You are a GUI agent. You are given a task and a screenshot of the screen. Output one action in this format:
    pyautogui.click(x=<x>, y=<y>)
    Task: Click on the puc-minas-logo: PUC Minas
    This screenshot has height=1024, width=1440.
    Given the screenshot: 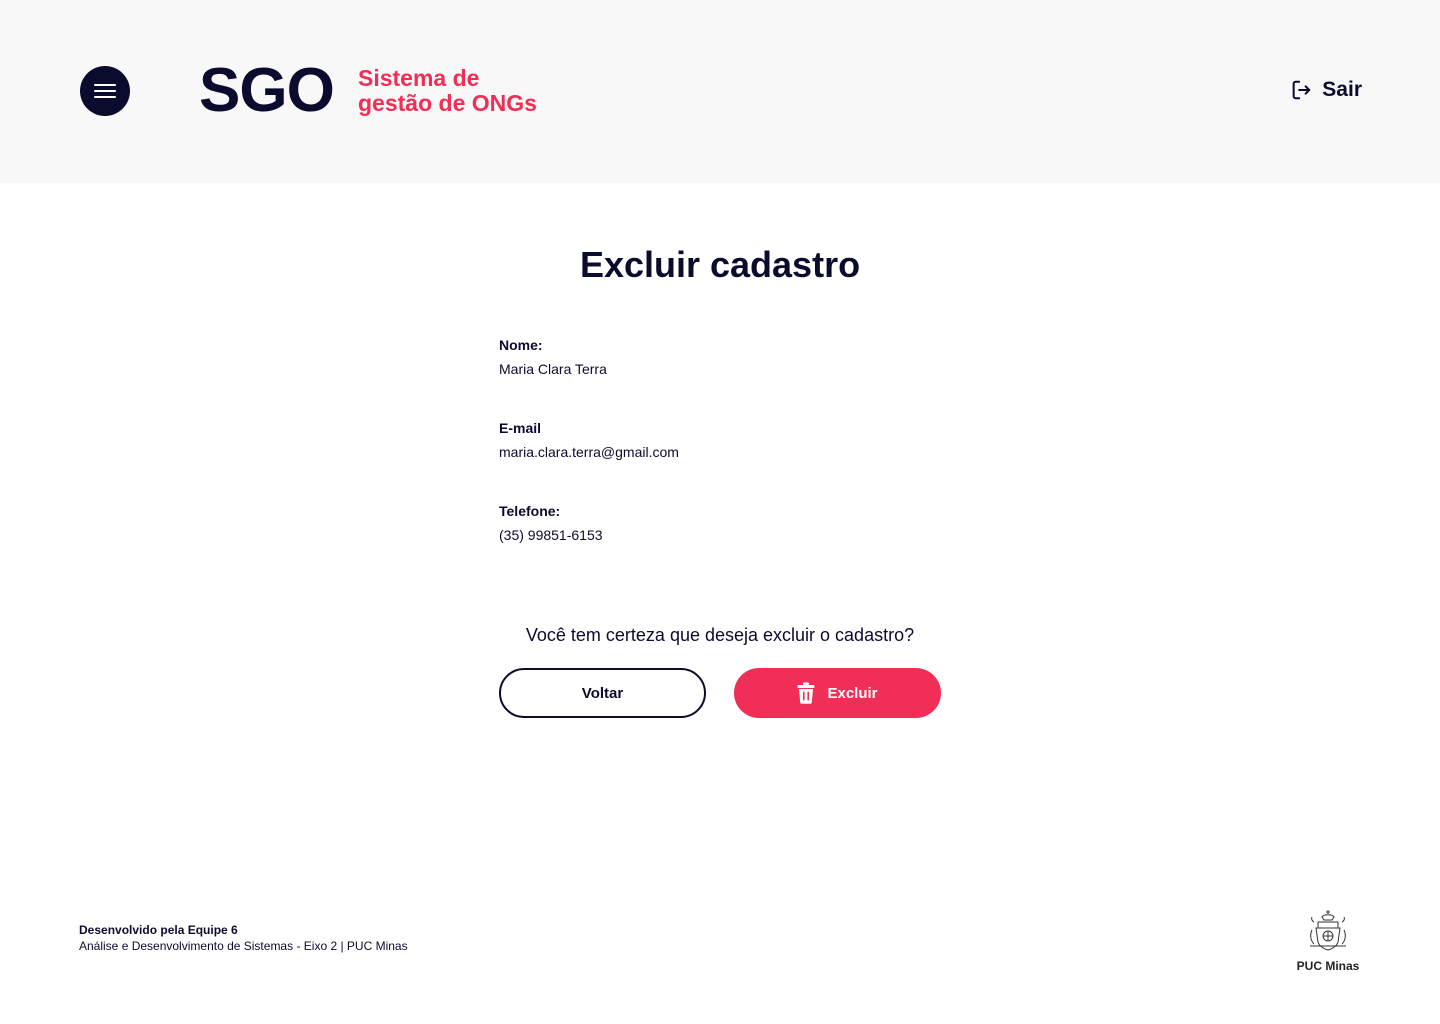 What is the action you would take?
    pyautogui.click(x=1328, y=940)
    